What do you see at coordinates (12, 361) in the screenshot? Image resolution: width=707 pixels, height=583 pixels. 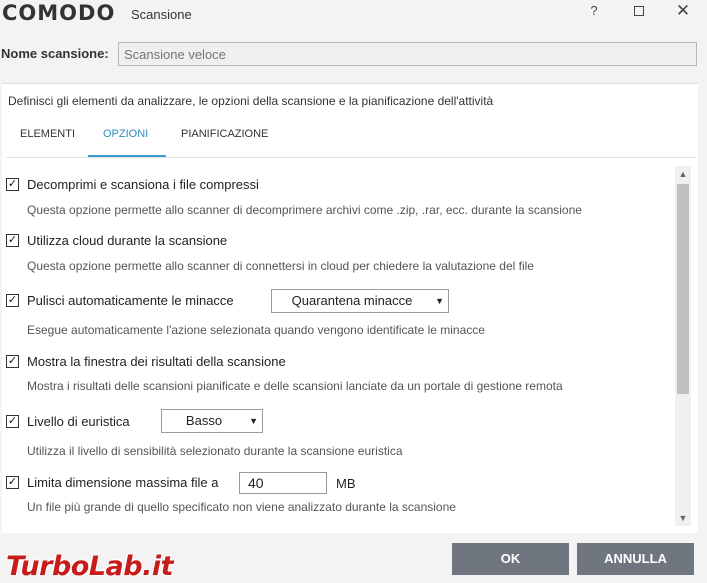 I see `show-results-checkbox: ✓` at bounding box center [12, 361].